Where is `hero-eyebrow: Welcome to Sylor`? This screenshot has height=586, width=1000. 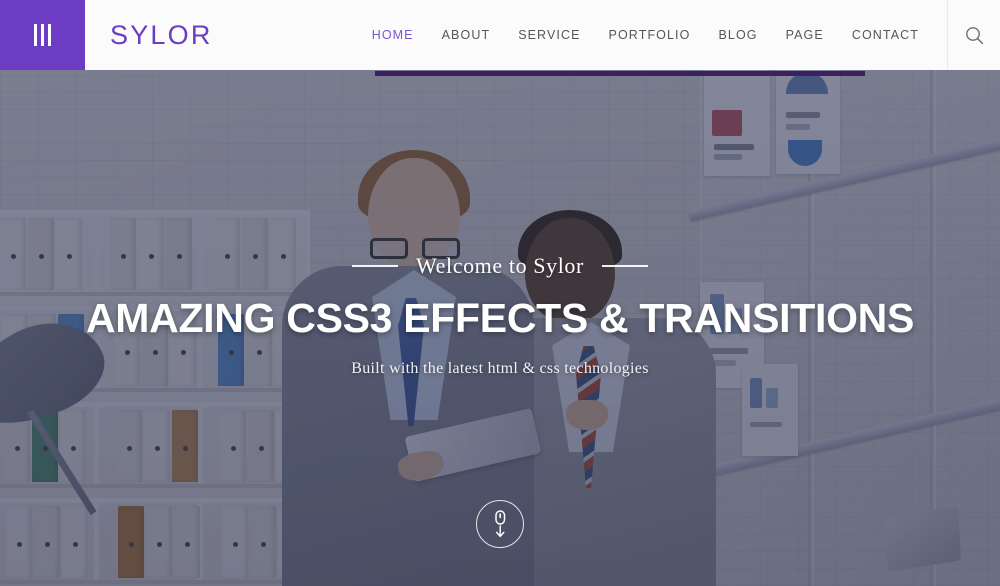
hero-eyebrow: Welcome to Sylor is located at coordinates (500, 265).